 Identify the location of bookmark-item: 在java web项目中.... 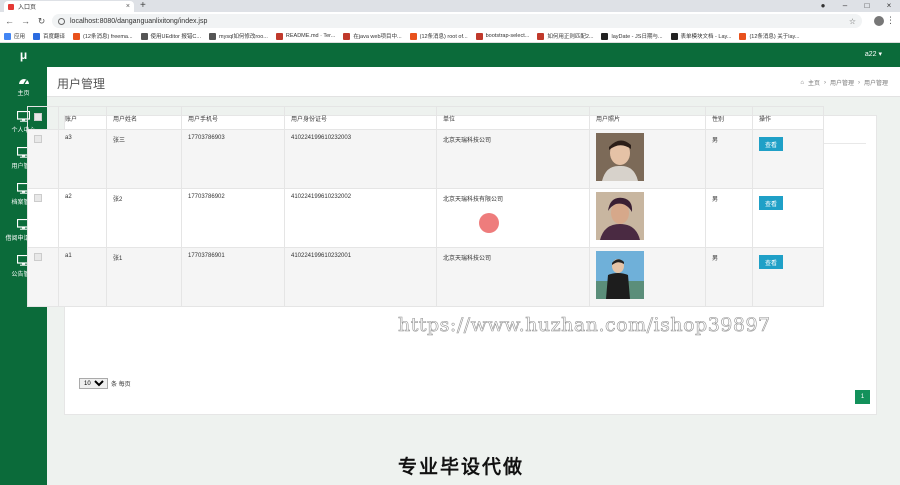
(372, 36).